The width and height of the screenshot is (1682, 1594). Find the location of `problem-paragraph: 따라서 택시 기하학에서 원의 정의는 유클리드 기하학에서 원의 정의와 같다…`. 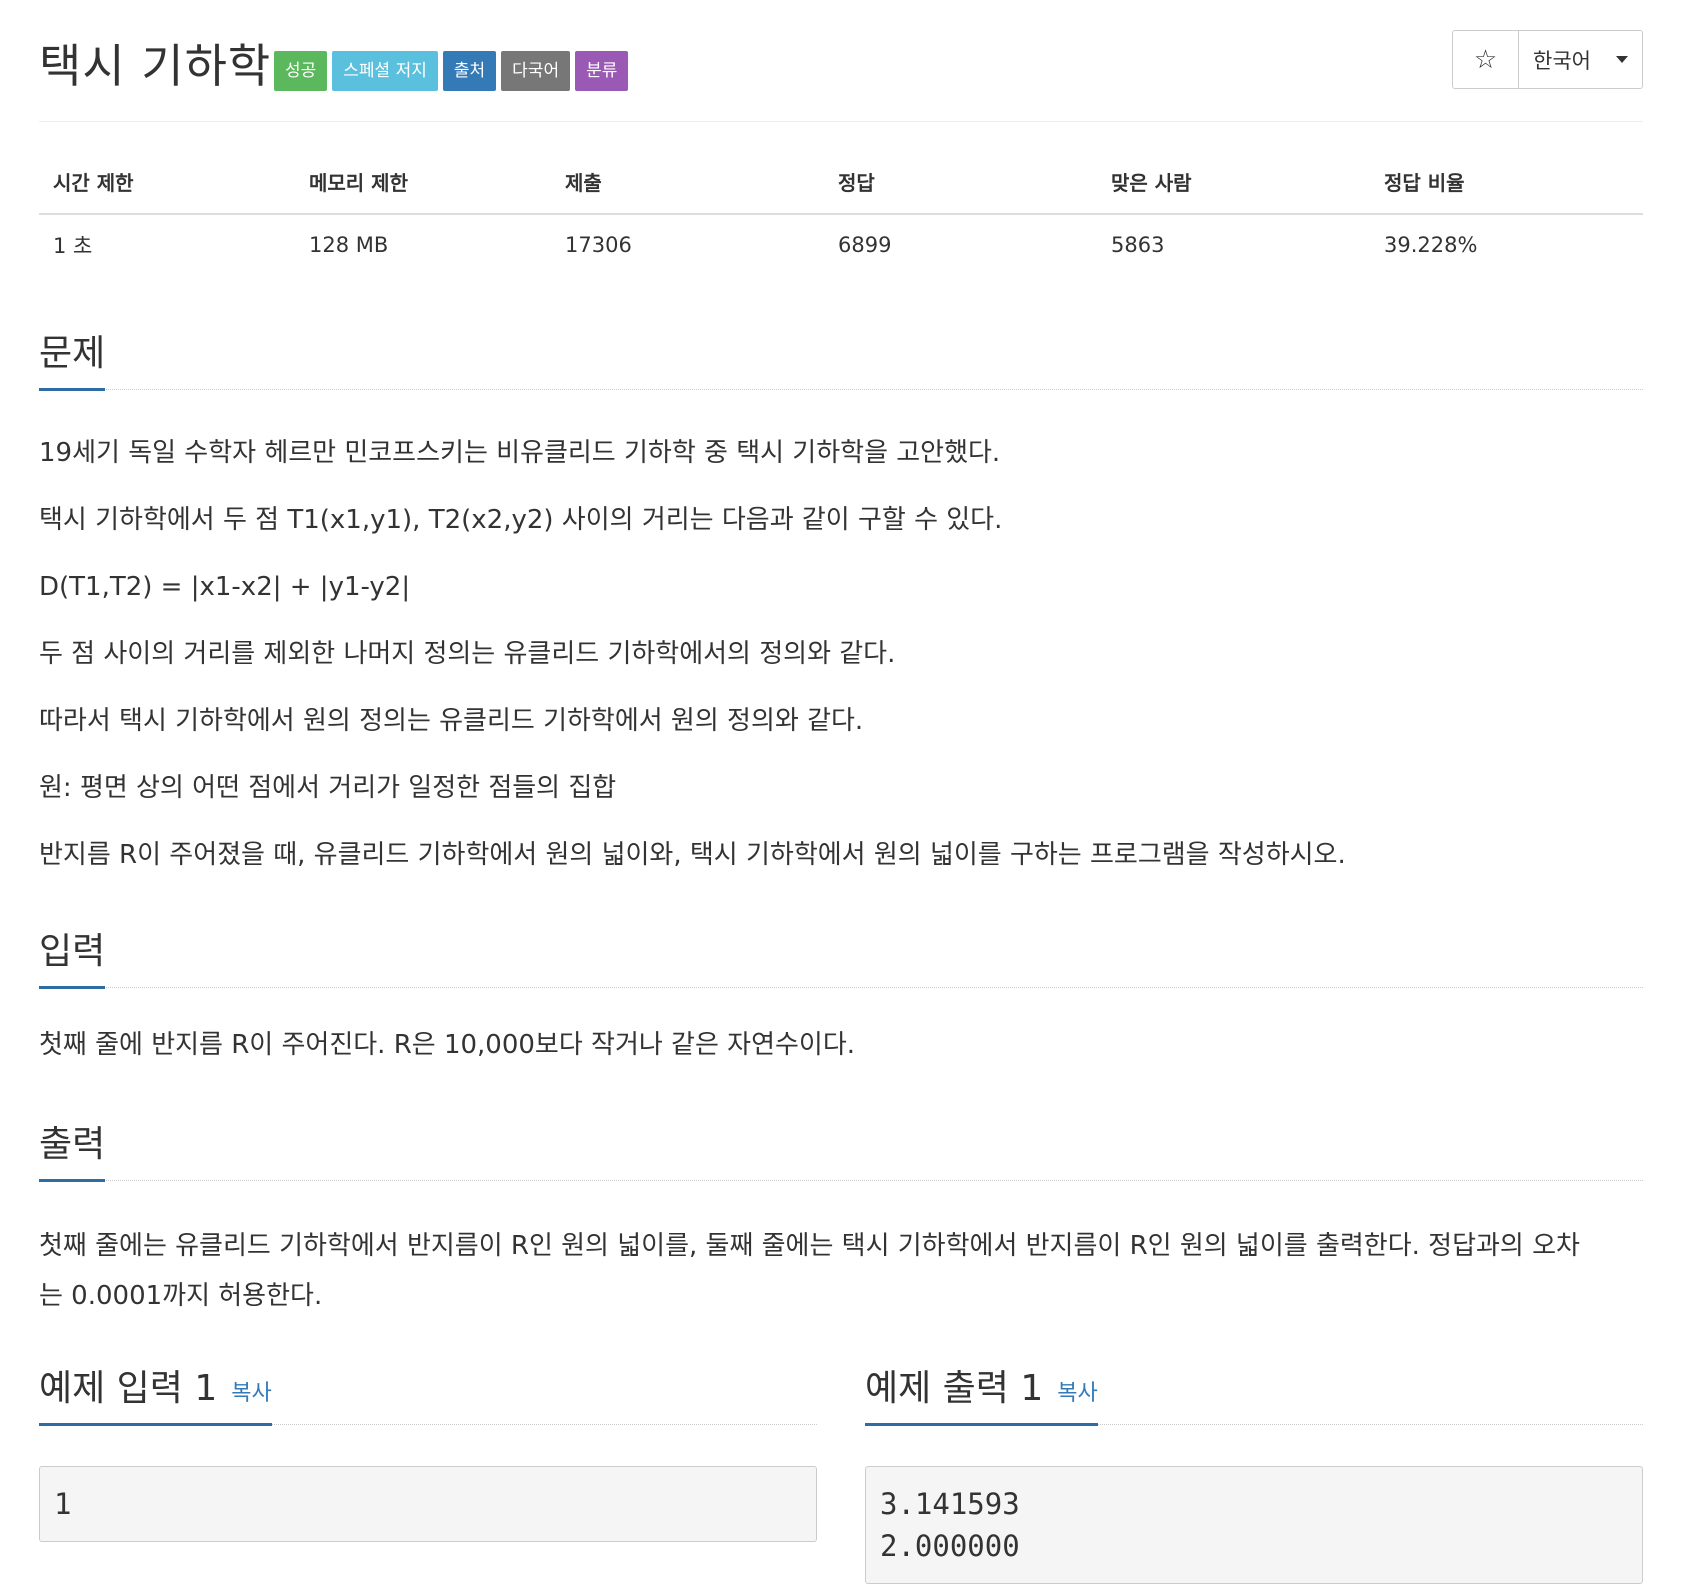

problem-paragraph: 따라서 택시 기하학에서 원의 정의는 유클리드 기하학에서 원의 정의와 같다… is located at coordinates (451, 721).